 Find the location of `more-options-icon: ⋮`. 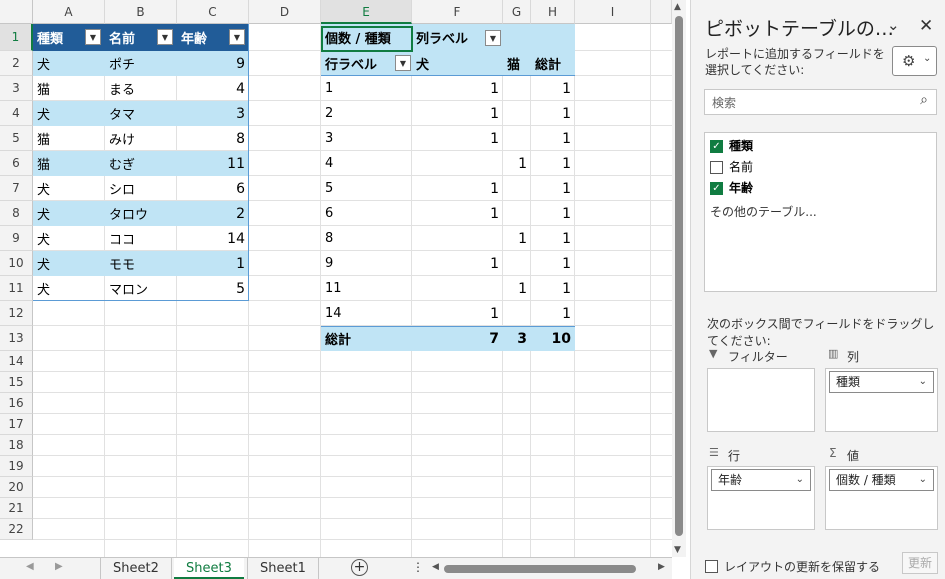

more-options-icon: ⋮ is located at coordinates (418, 567).